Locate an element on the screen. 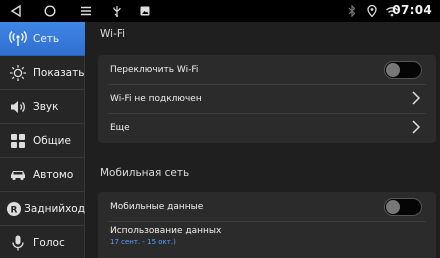 This screenshot has height=258, width=440. sidebar-item-label: Показать is located at coordinates (59, 72).